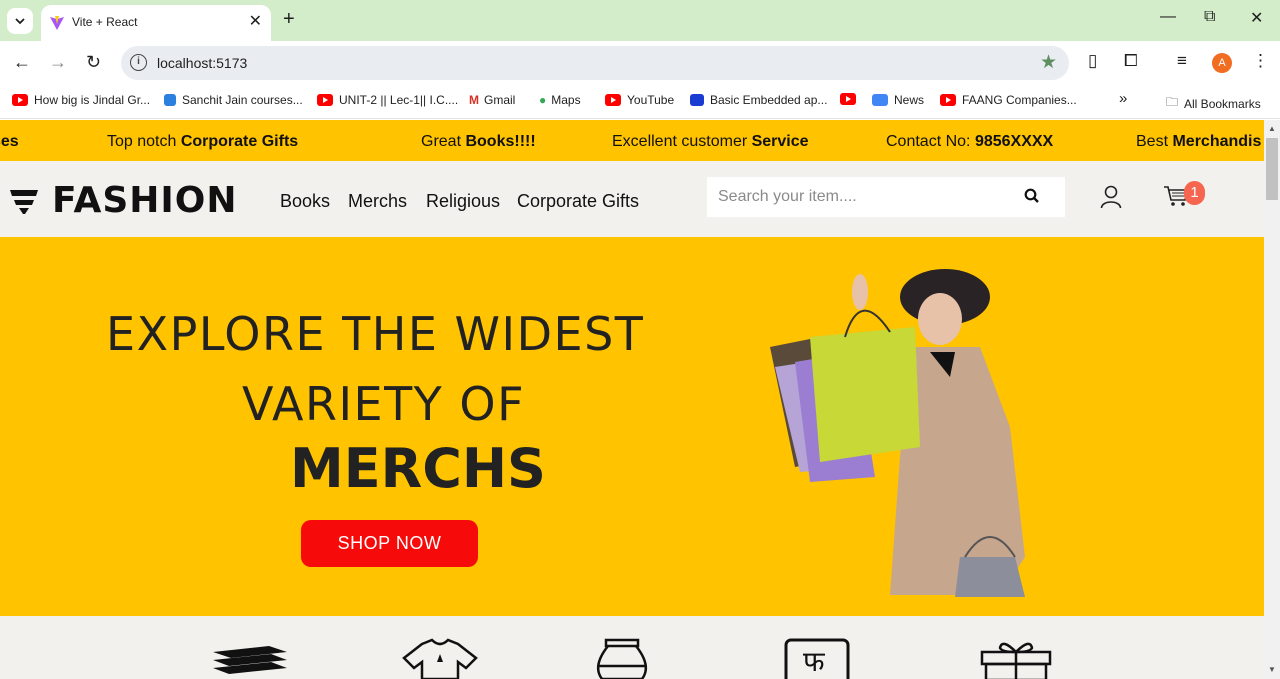  Describe the element at coordinates (1048, 62) in the screenshot. I see `bookmark-star-icon: ★` at that location.